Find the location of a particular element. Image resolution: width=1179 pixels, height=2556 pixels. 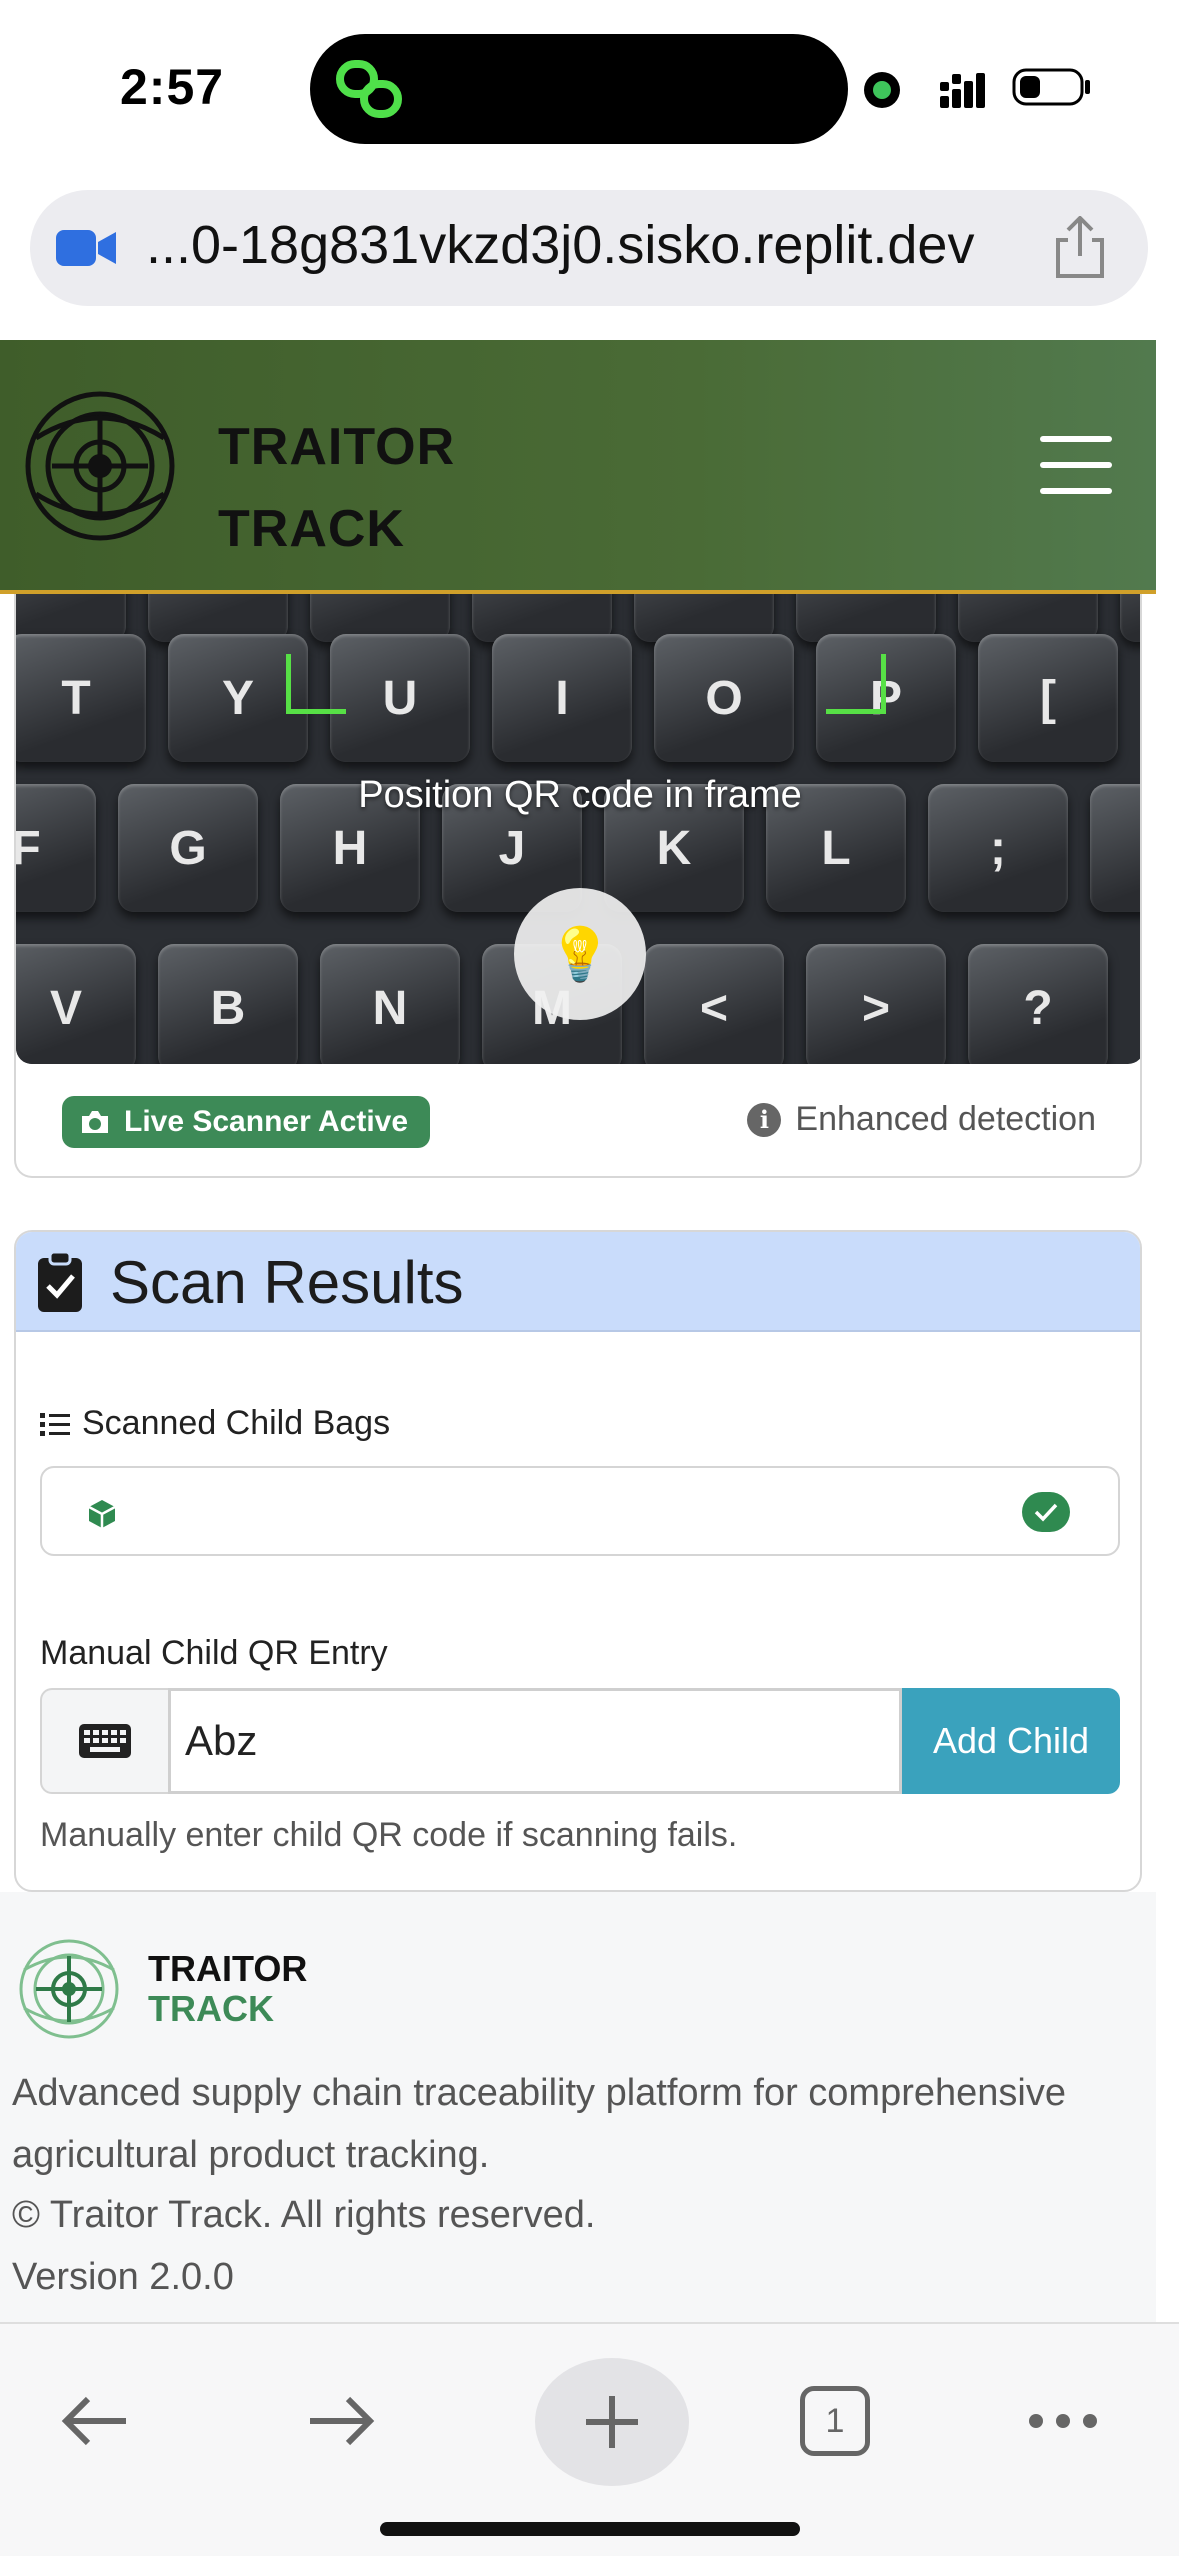

keyboard-icon is located at coordinates (104, 1741).